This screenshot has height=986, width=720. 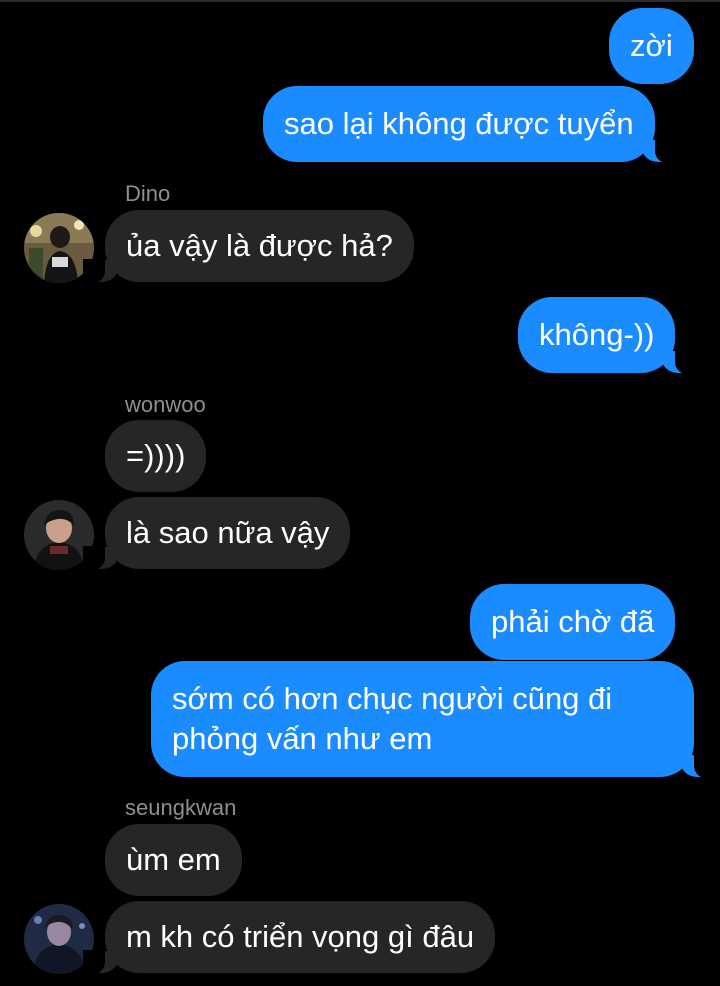 What do you see at coordinates (148, 193) in the screenshot?
I see `sender-name: Dino` at bounding box center [148, 193].